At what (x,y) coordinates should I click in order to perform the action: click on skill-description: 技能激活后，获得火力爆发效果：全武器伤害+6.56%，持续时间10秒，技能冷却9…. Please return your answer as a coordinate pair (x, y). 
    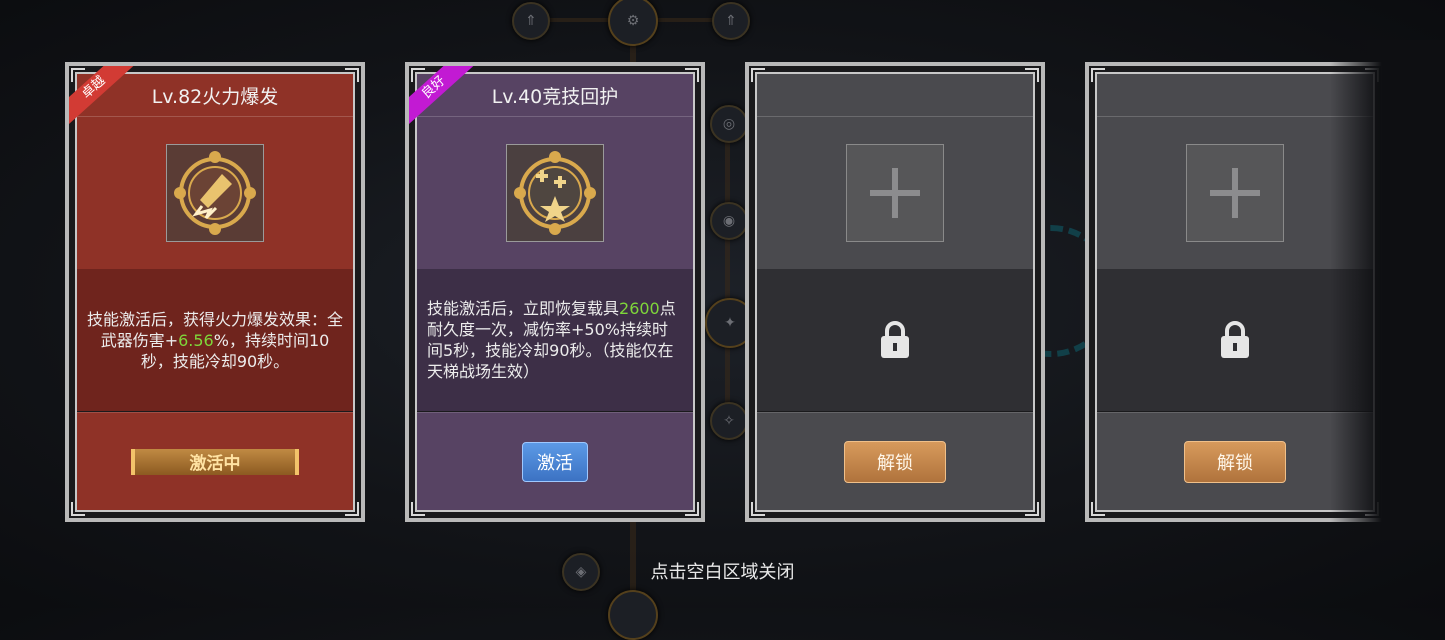
    Looking at the image, I should click on (215, 340).